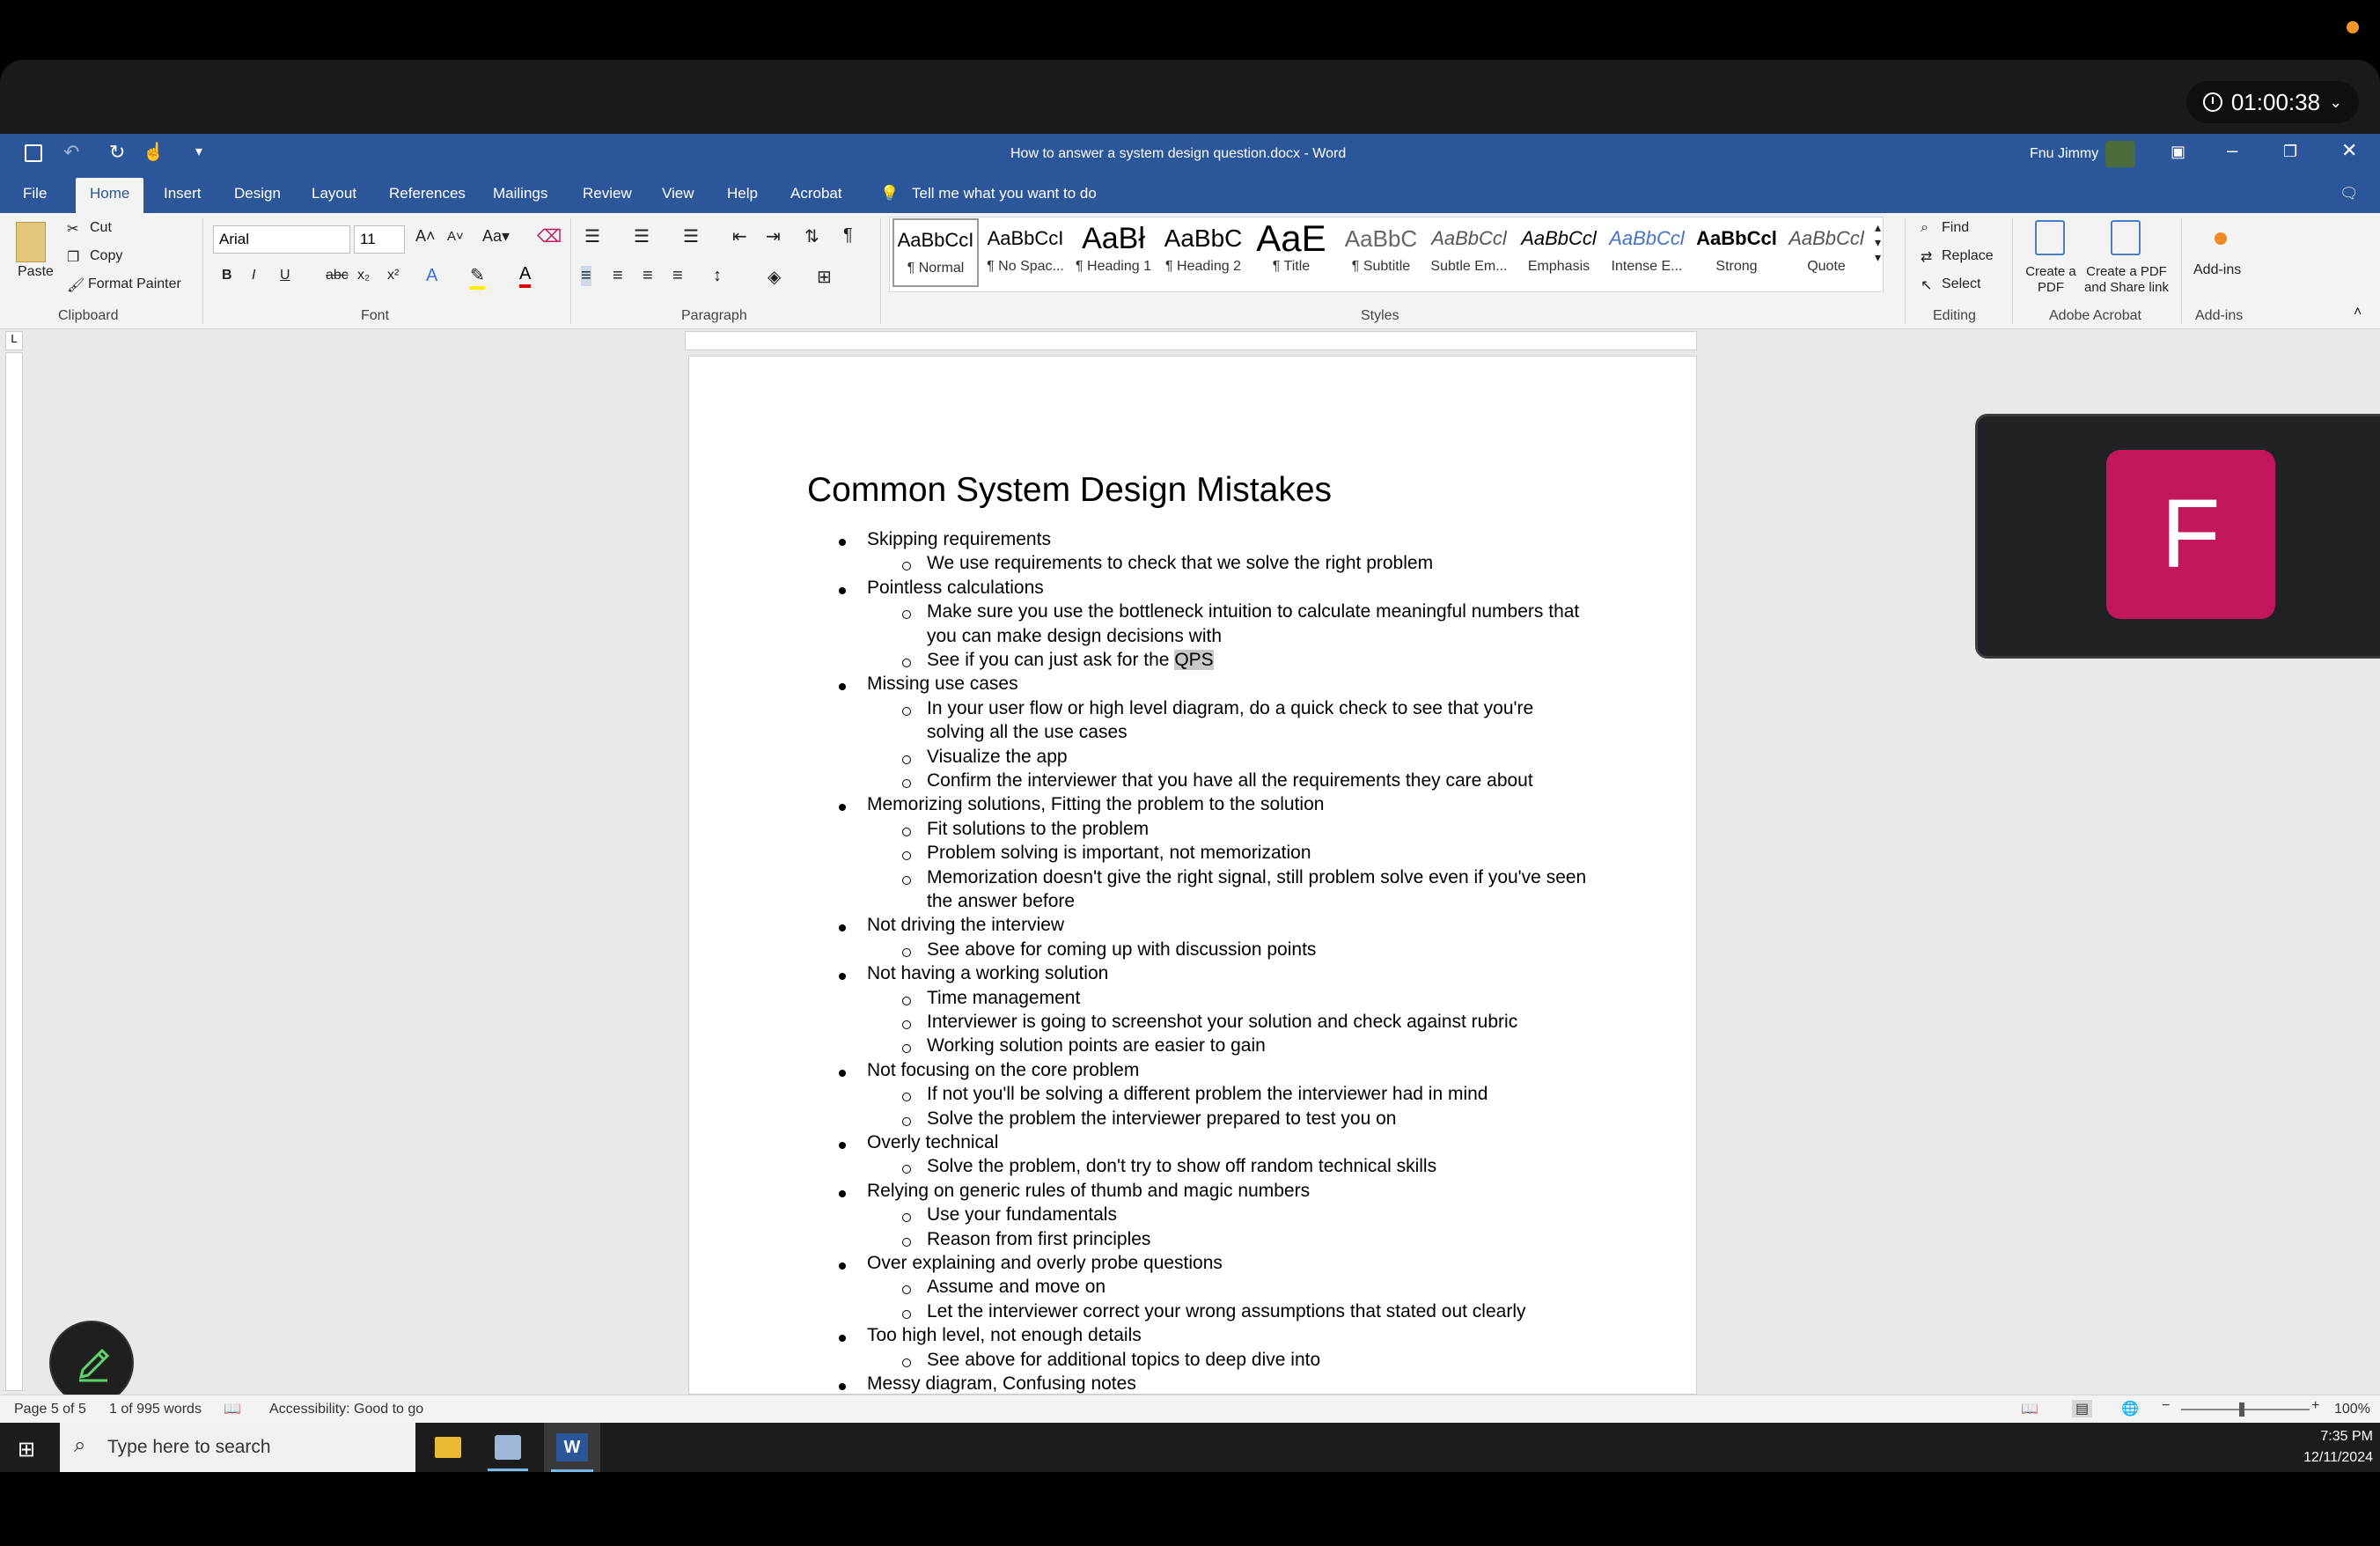 Image resolution: width=2380 pixels, height=1546 pixels. I want to click on create-share-pdf-icon, so click(2126, 238).